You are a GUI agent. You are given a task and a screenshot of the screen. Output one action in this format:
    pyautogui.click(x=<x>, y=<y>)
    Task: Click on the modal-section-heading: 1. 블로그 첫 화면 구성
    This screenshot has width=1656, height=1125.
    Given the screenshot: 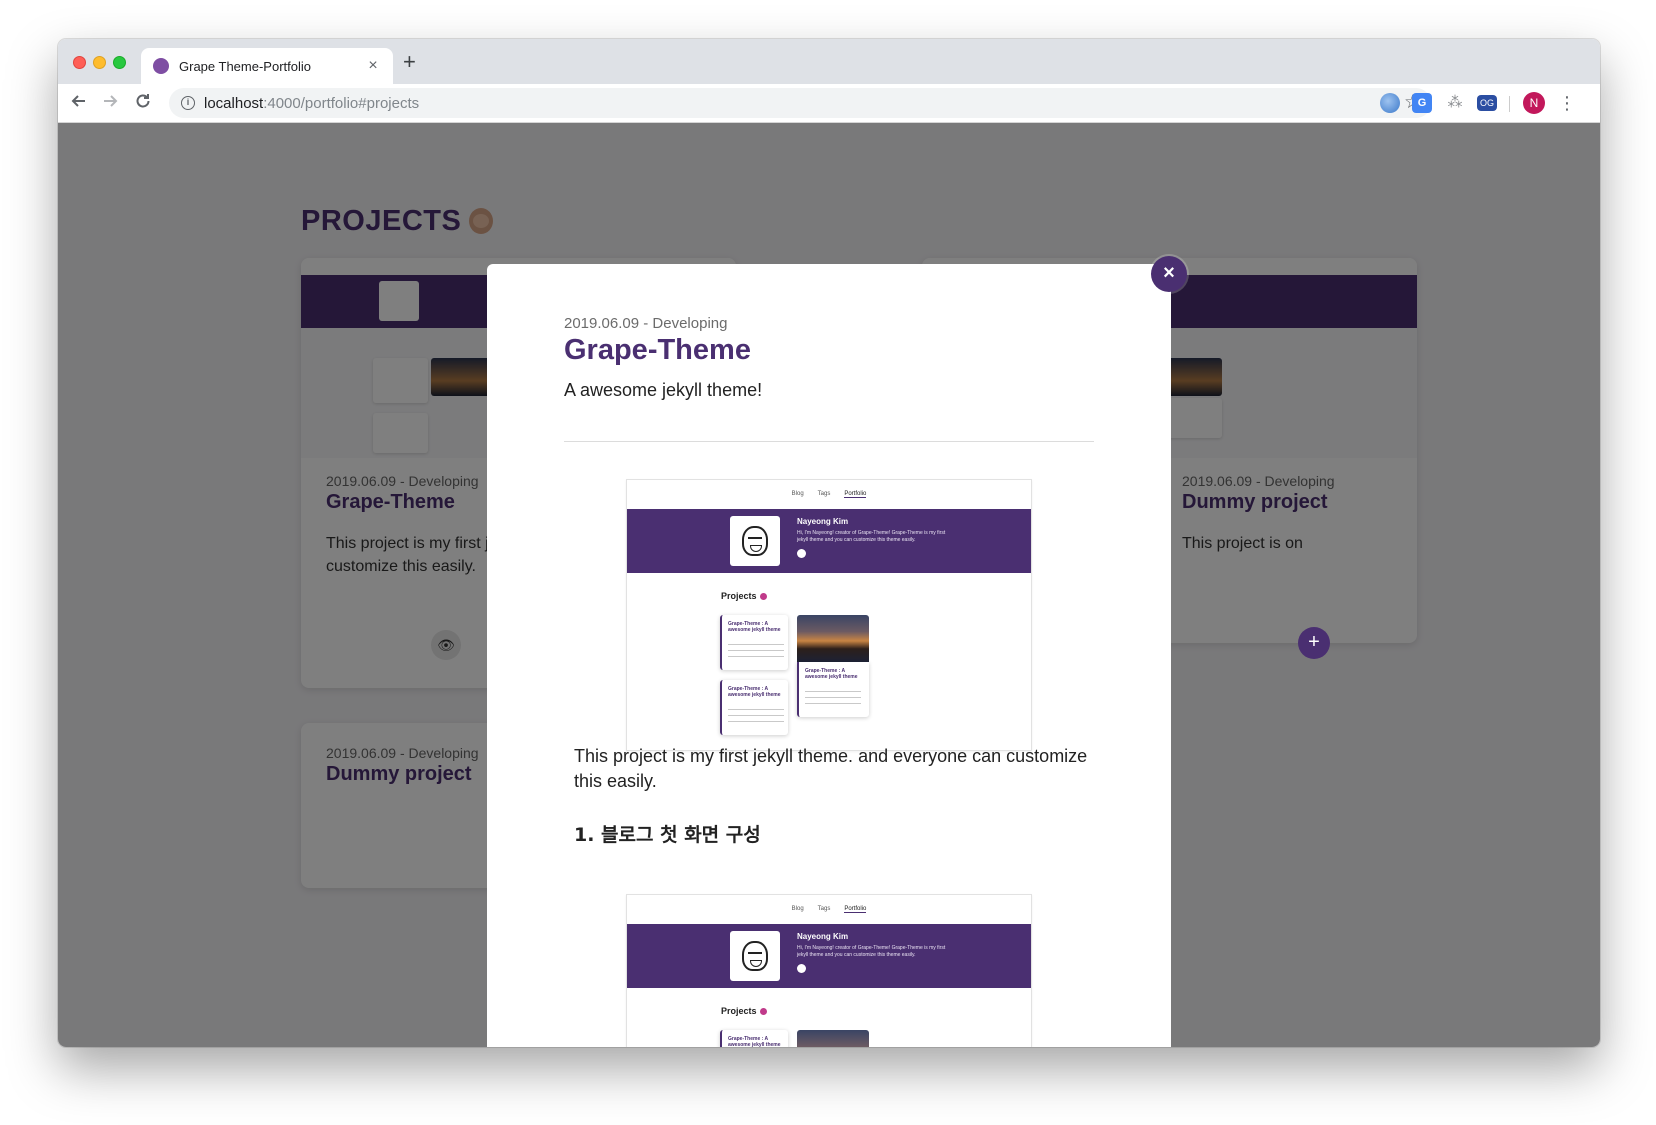 What is the action you would take?
    pyautogui.click(x=667, y=835)
    